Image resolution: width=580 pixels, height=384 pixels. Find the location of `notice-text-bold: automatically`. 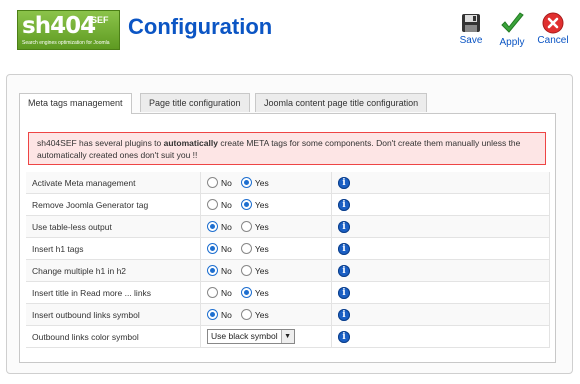

notice-text-bold: automatically is located at coordinates (190, 143).